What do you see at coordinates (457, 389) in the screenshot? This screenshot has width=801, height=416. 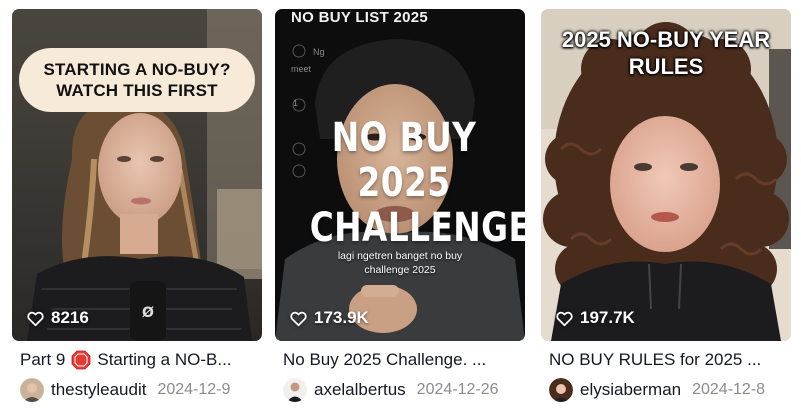 I see `post-date: 2024-12-26` at bounding box center [457, 389].